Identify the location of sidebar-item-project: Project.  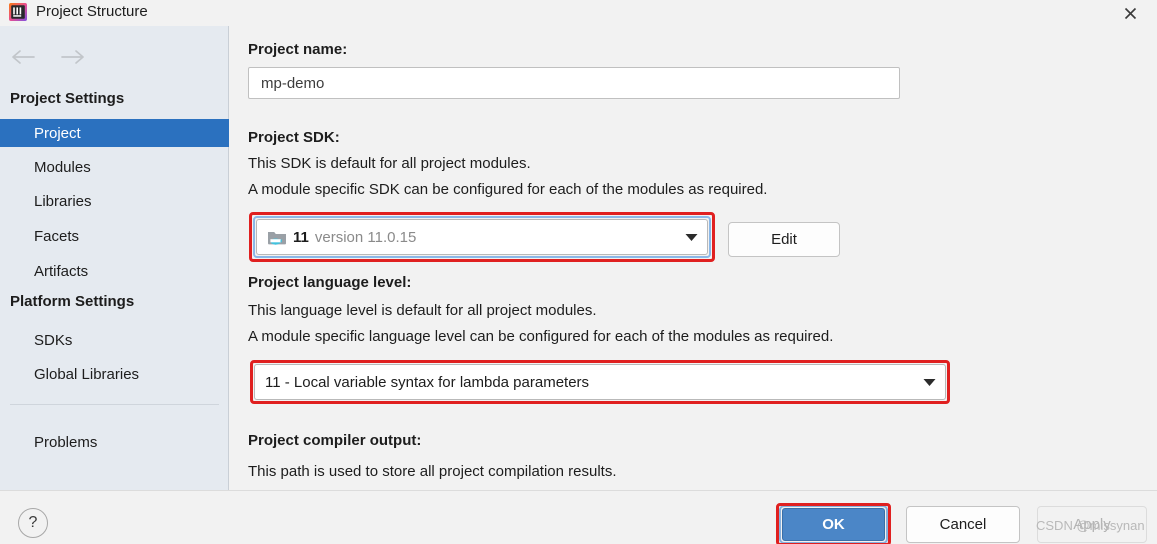
(114, 133).